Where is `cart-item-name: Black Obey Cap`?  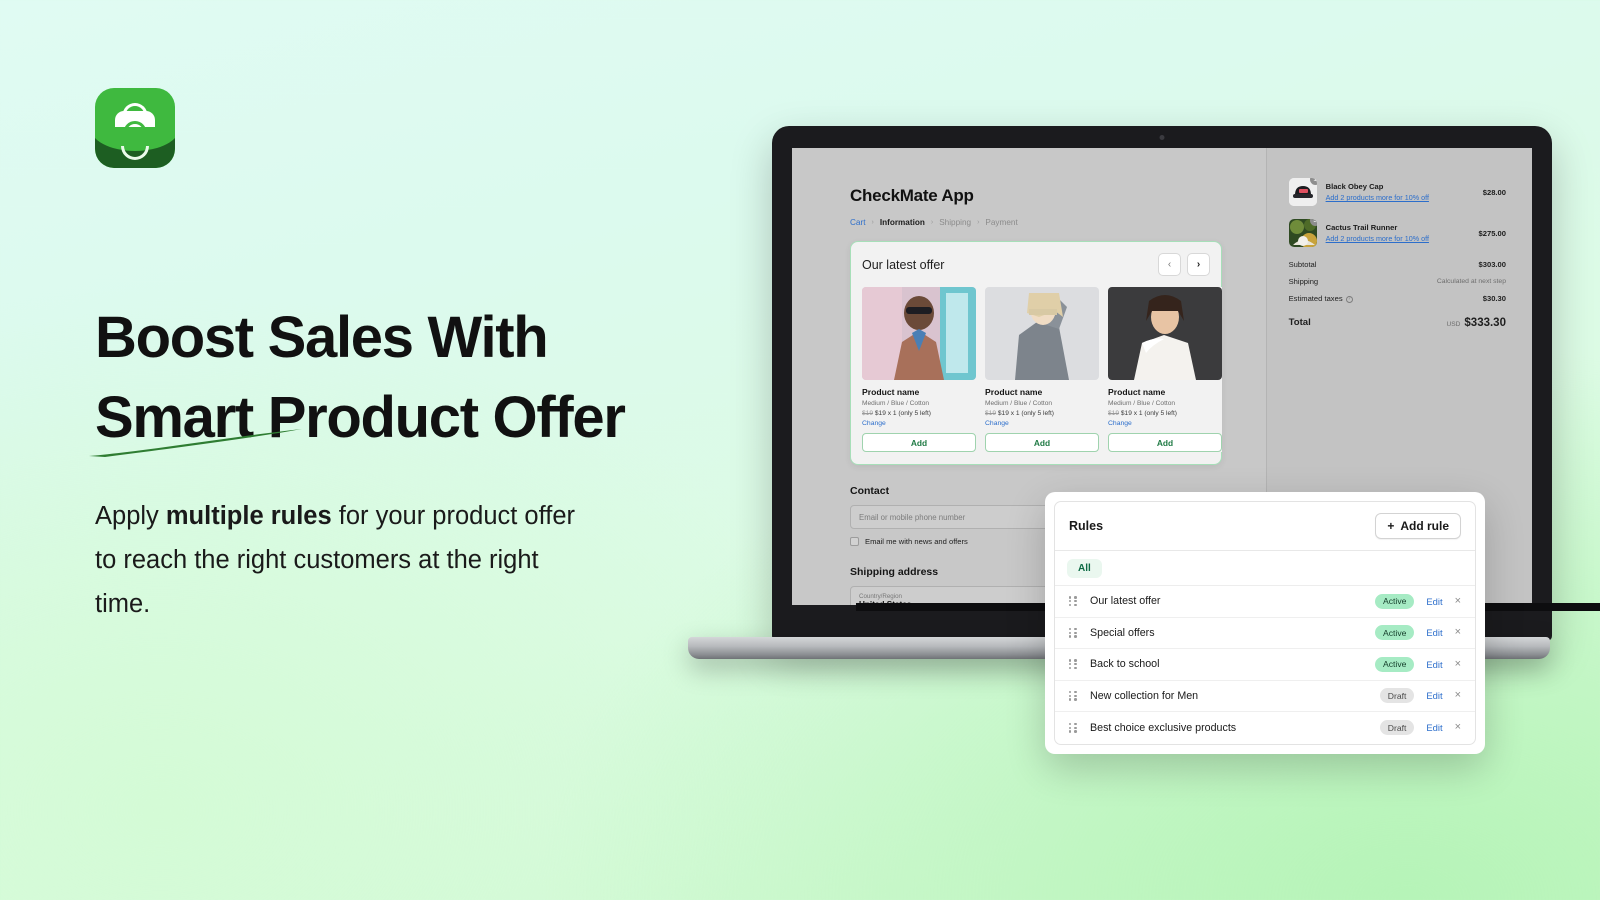 cart-item-name: Black Obey Cap is located at coordinates (1354, 186).